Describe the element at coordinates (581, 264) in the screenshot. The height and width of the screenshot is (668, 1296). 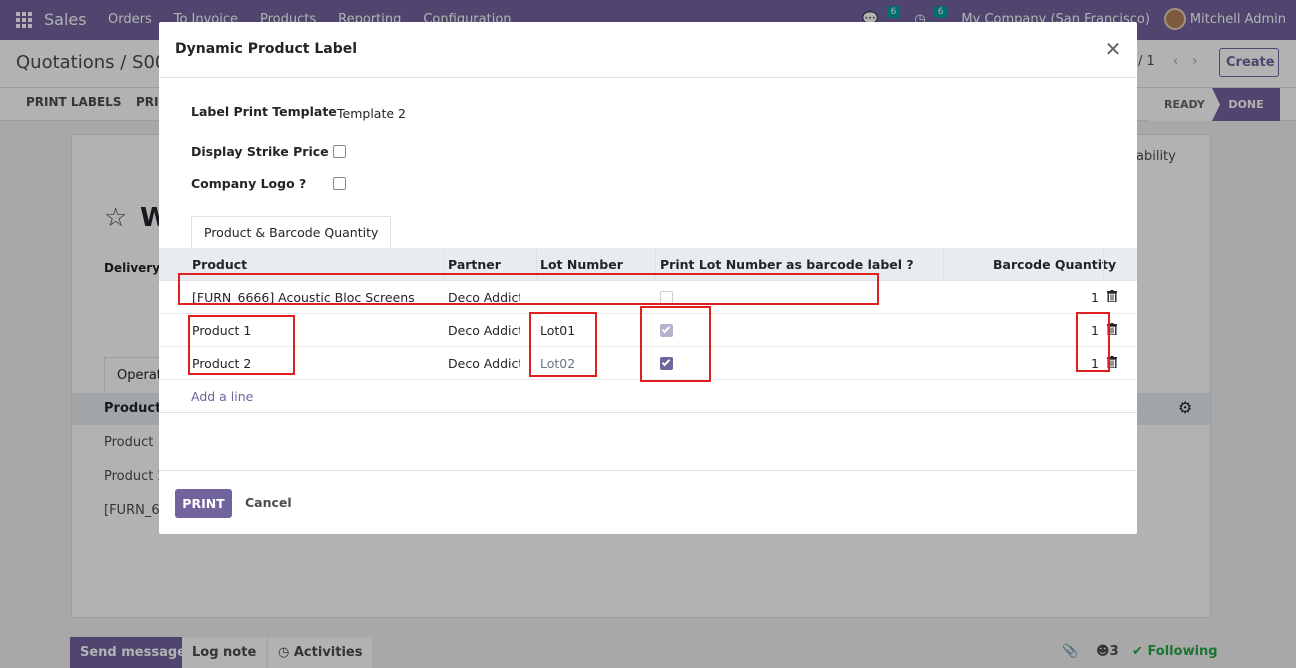
I see `col-lot-number: Lot Number` at that location.